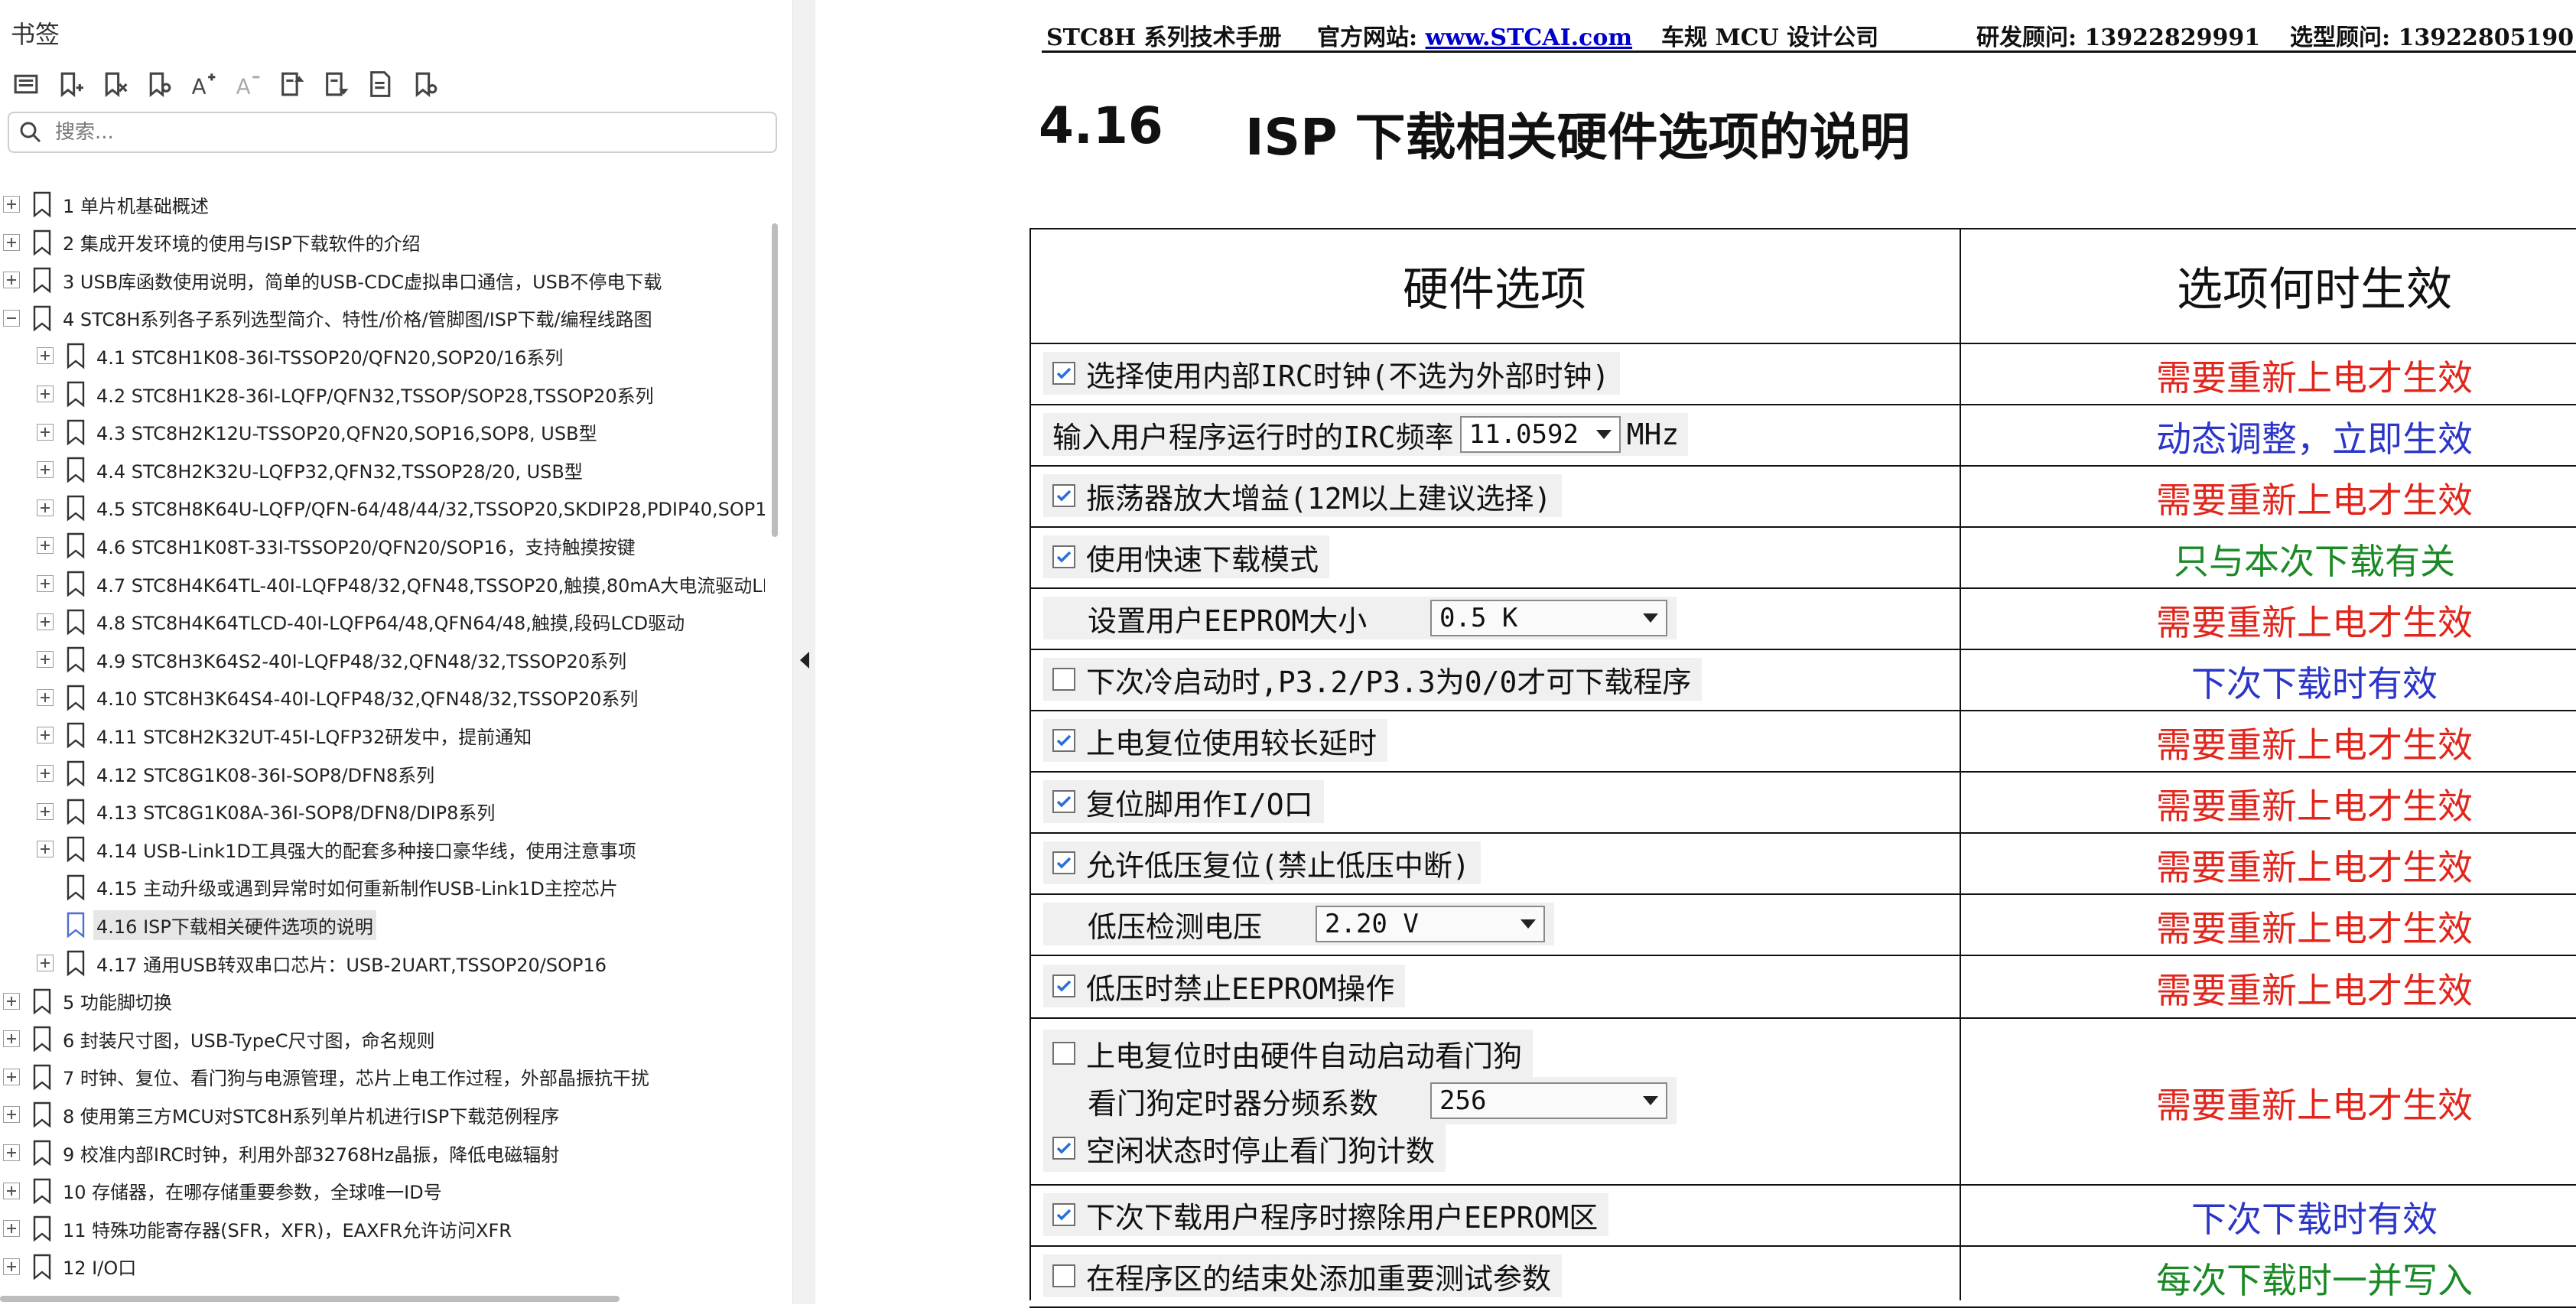 This screenshot has height=1308, width=2576. Describe the element at coordinates (775, 380) in the screenshot. I see `bookmark-tree-vertical-scrollbar` at that location.